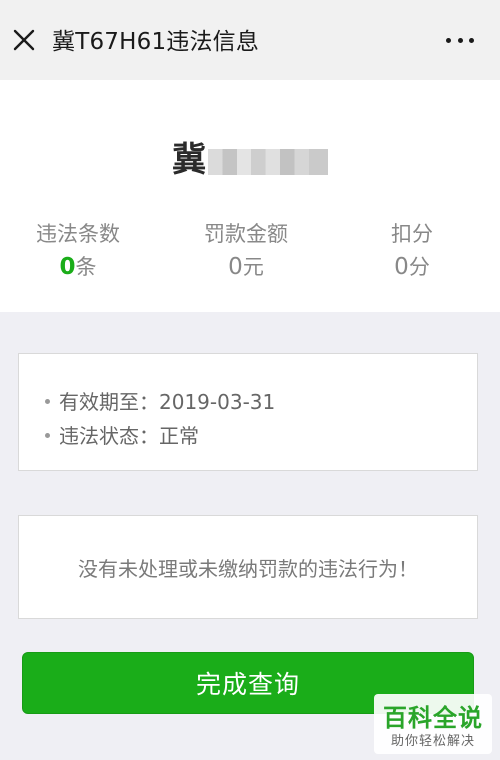 This screenshot has height=760, width=500. What do you see at coordinates (235, 267) in the screenshot?
I see `fine-amount-value: 0` at bounding box center [235, 267].